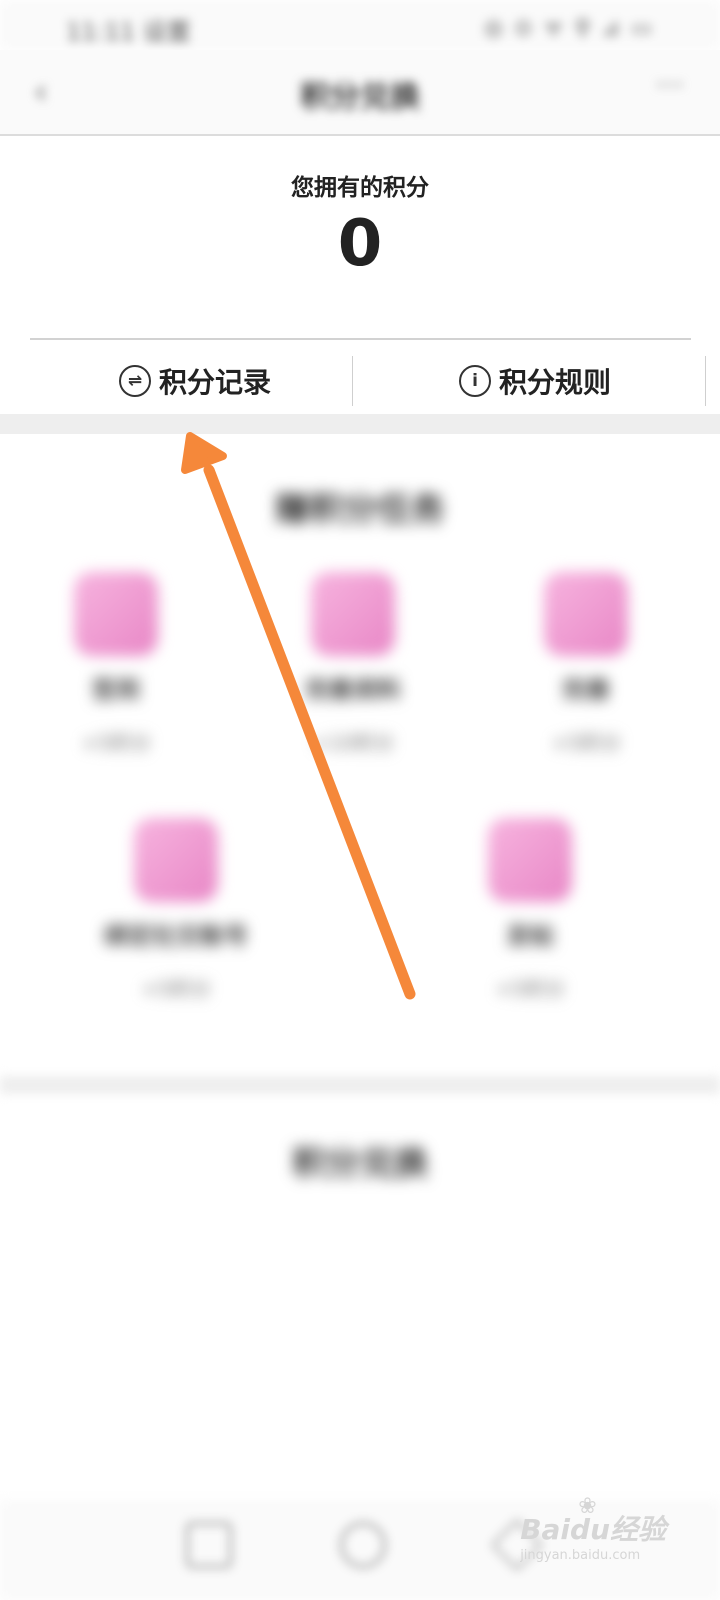 Image resolution: width=720 pixels, height=1600 pixels. What do you see at coordinates (586, 664) in the screenshot?
I see `task-item: 完善 +5积分` at bounding box center [586, 664].